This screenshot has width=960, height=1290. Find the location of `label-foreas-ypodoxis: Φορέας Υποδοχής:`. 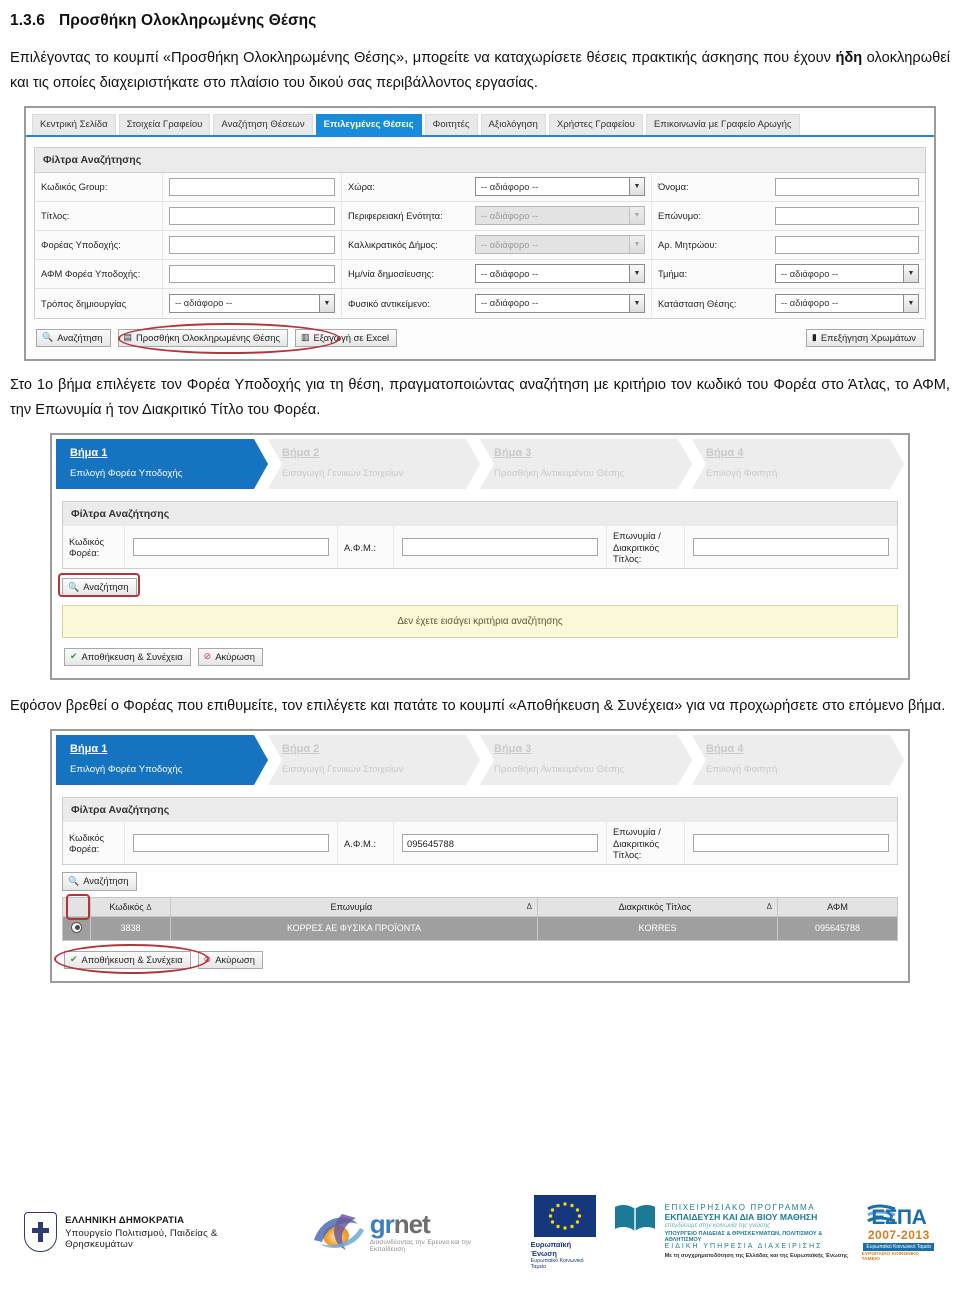

label-foreas-ypodoxis: Φορέας Υποδοχής: is located at coordinates (99, 244).